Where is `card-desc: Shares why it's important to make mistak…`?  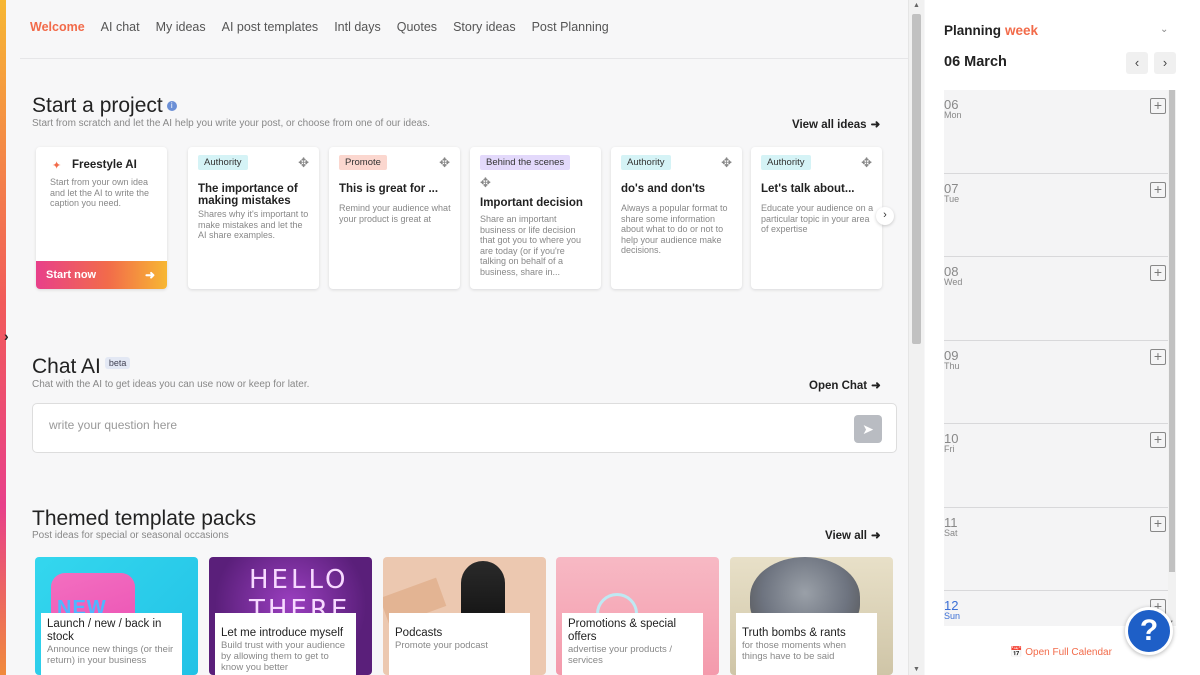
card-desc: Shares why it's important to make mistak… is located at coordinates (253, 224).